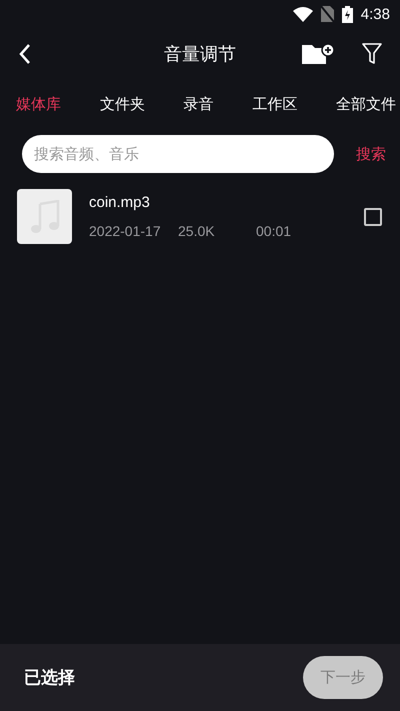 The image size is (400, 711). I want to click on folder-add-icon, so click(318, 54).